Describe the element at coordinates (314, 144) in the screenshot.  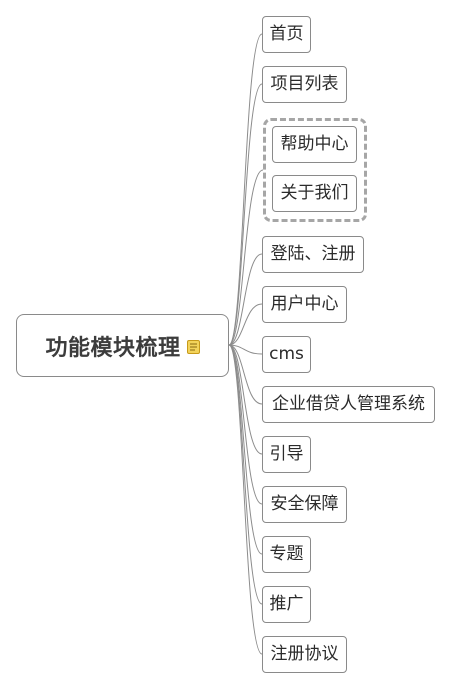
I see `topic-help-center: 帮助中心` at that location.